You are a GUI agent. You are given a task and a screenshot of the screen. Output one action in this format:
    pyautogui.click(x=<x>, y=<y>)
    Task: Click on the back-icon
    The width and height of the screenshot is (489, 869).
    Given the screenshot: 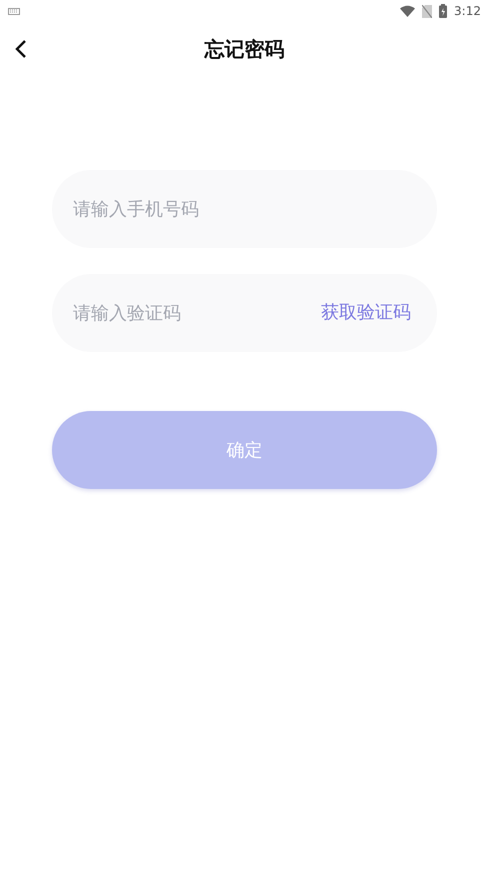 What is the action you would take?
    pyautogui.click(x=21, y=49)
    